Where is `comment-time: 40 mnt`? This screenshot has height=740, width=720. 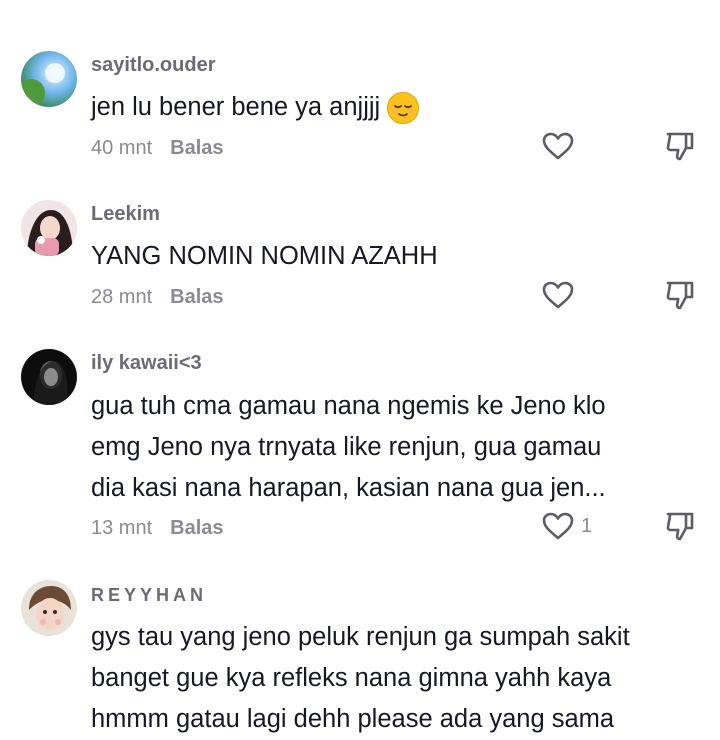
comment-time: 40 mnt is located at coordinates (122, 148).